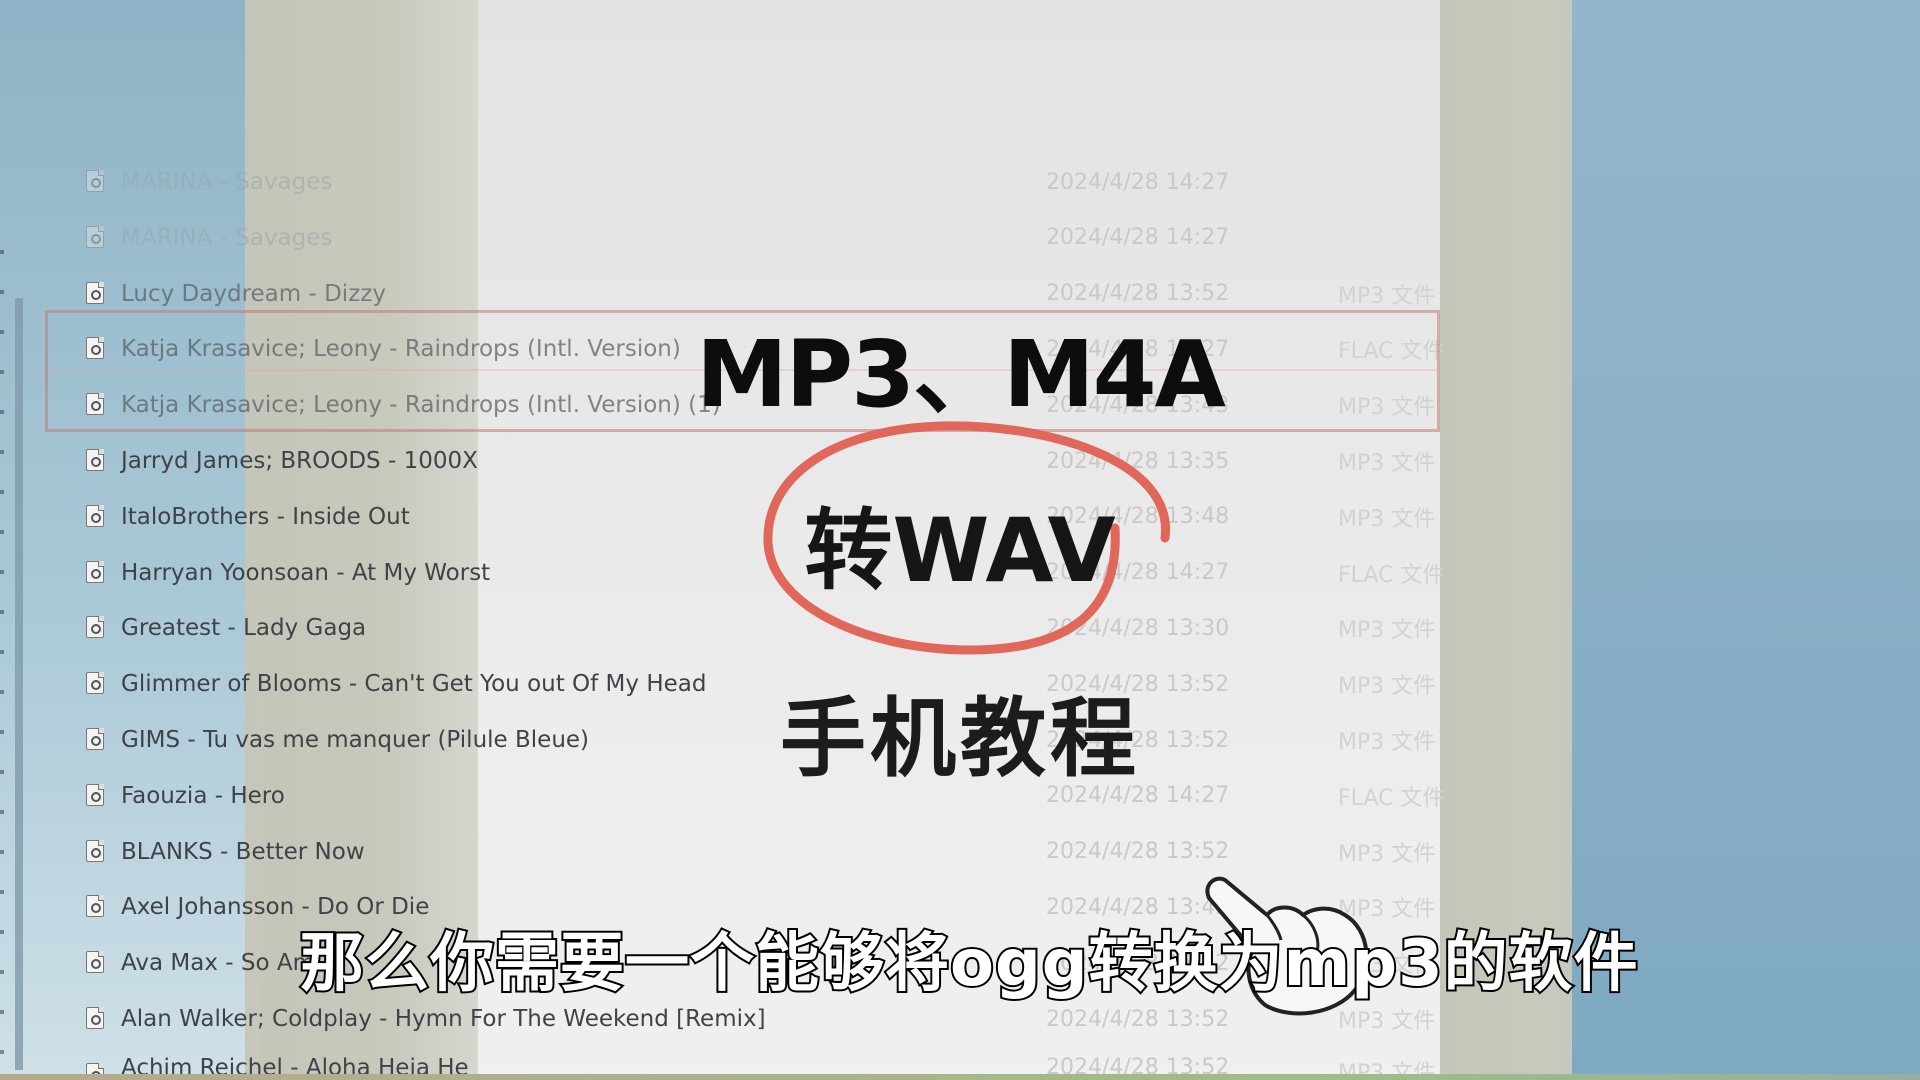 The height and width of the screenshot is (1080, 1920). What do you see at coordinates (265, 516) in the screenshot?
I see `file-name: ItaloBrothers - Inside Out` at bounding box center [265, 516].